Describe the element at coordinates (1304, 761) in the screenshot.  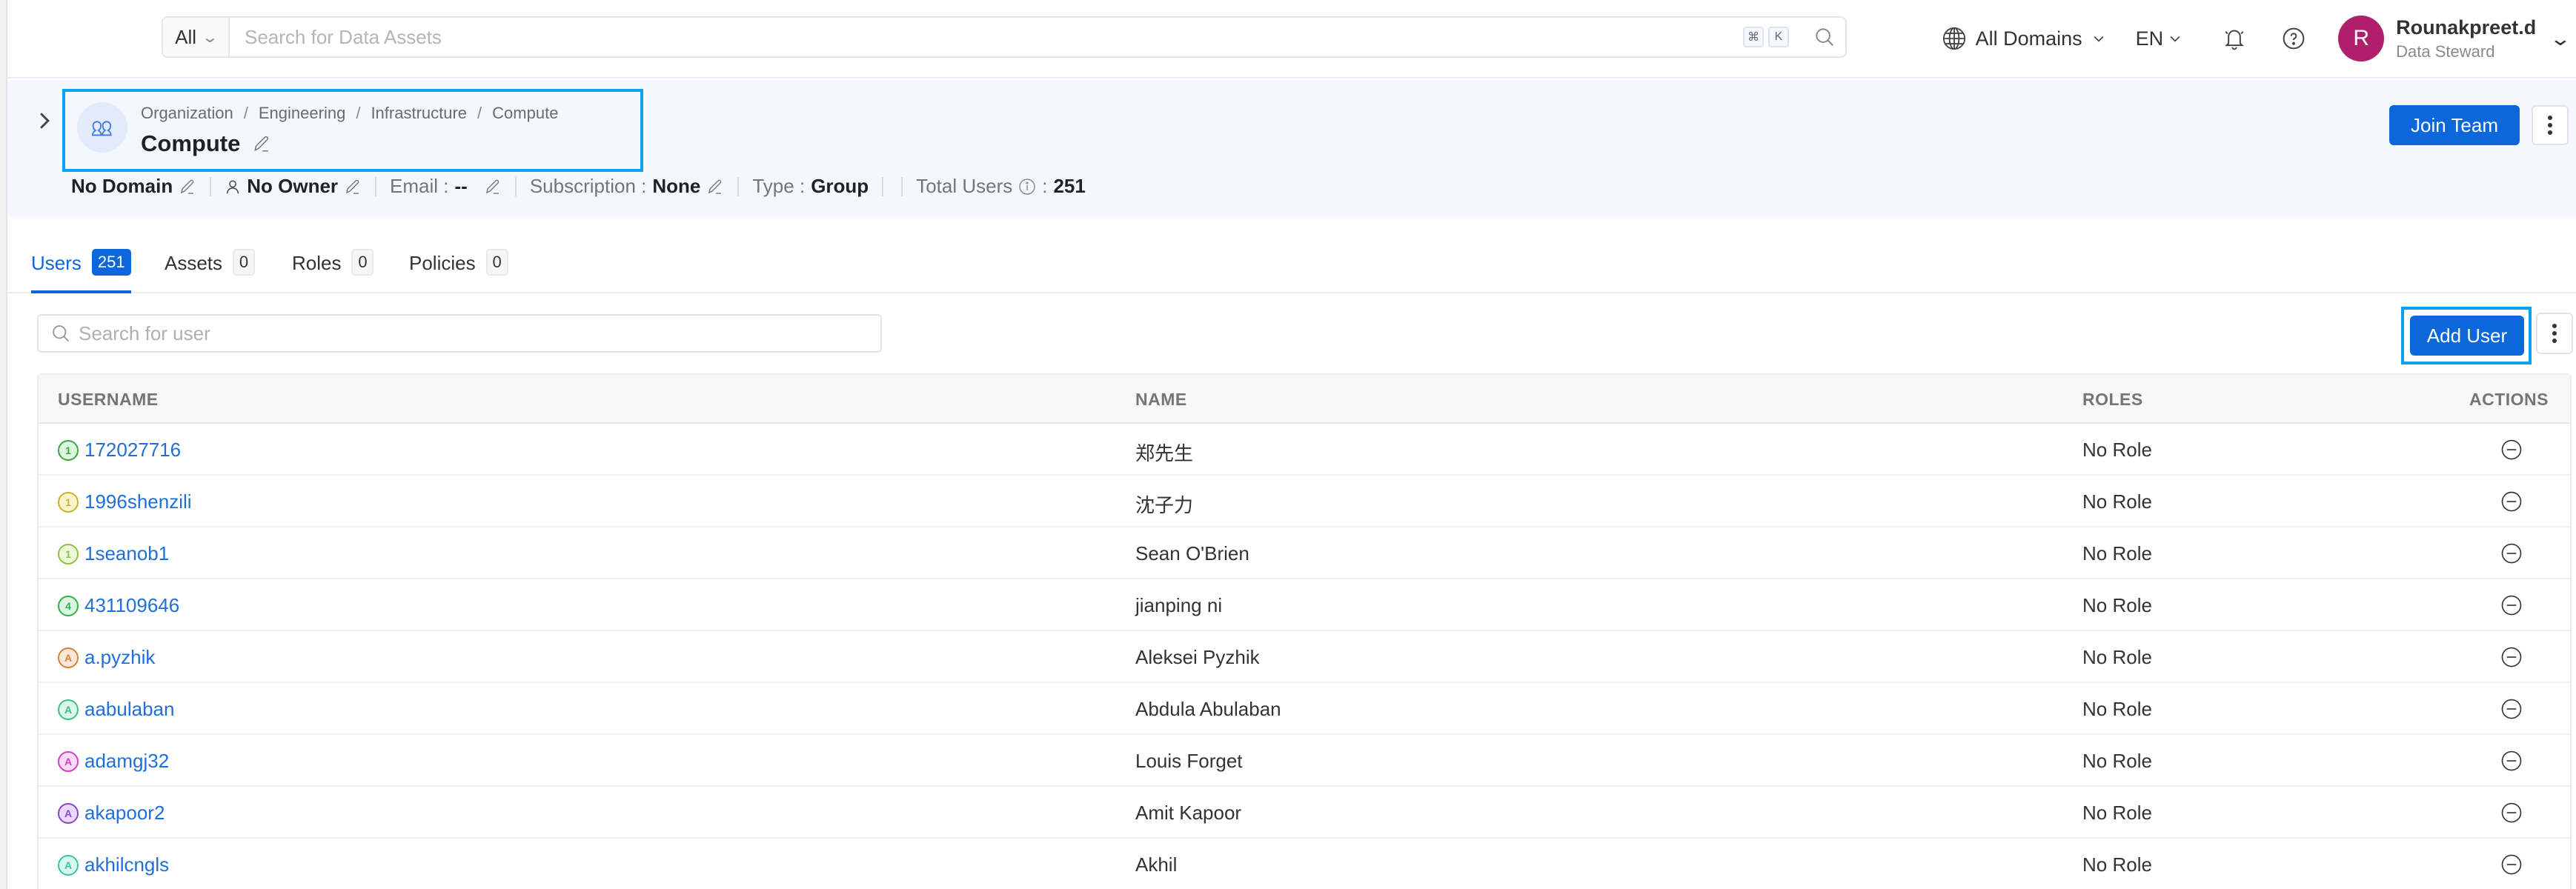
I see `table-row: Aadamgj32 Louis Forget No Role` at that location.